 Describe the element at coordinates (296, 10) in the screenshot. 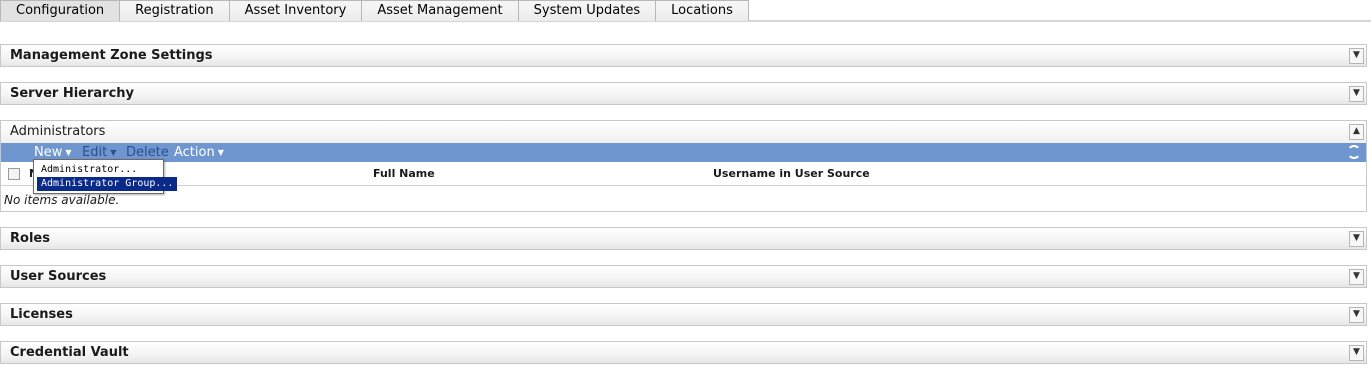

I see `tab-asset-inventory: Asset Inventory` at that location.